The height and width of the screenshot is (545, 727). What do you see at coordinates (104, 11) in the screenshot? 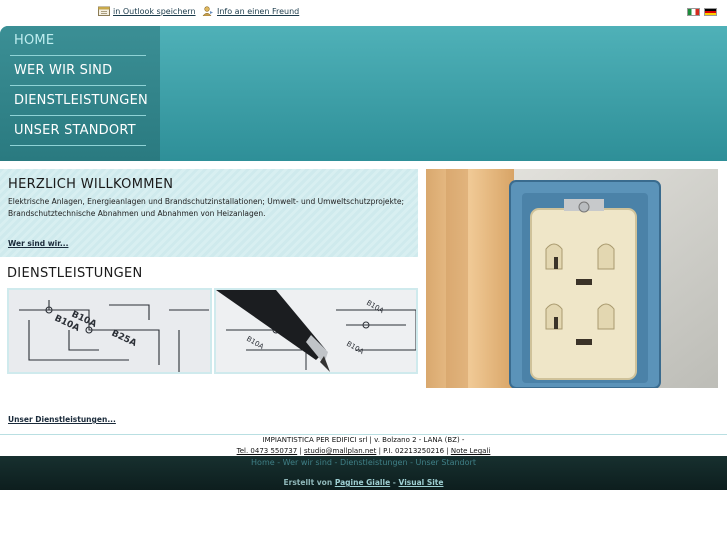
I see `calendar-icon` at bounding box center [104, 11].